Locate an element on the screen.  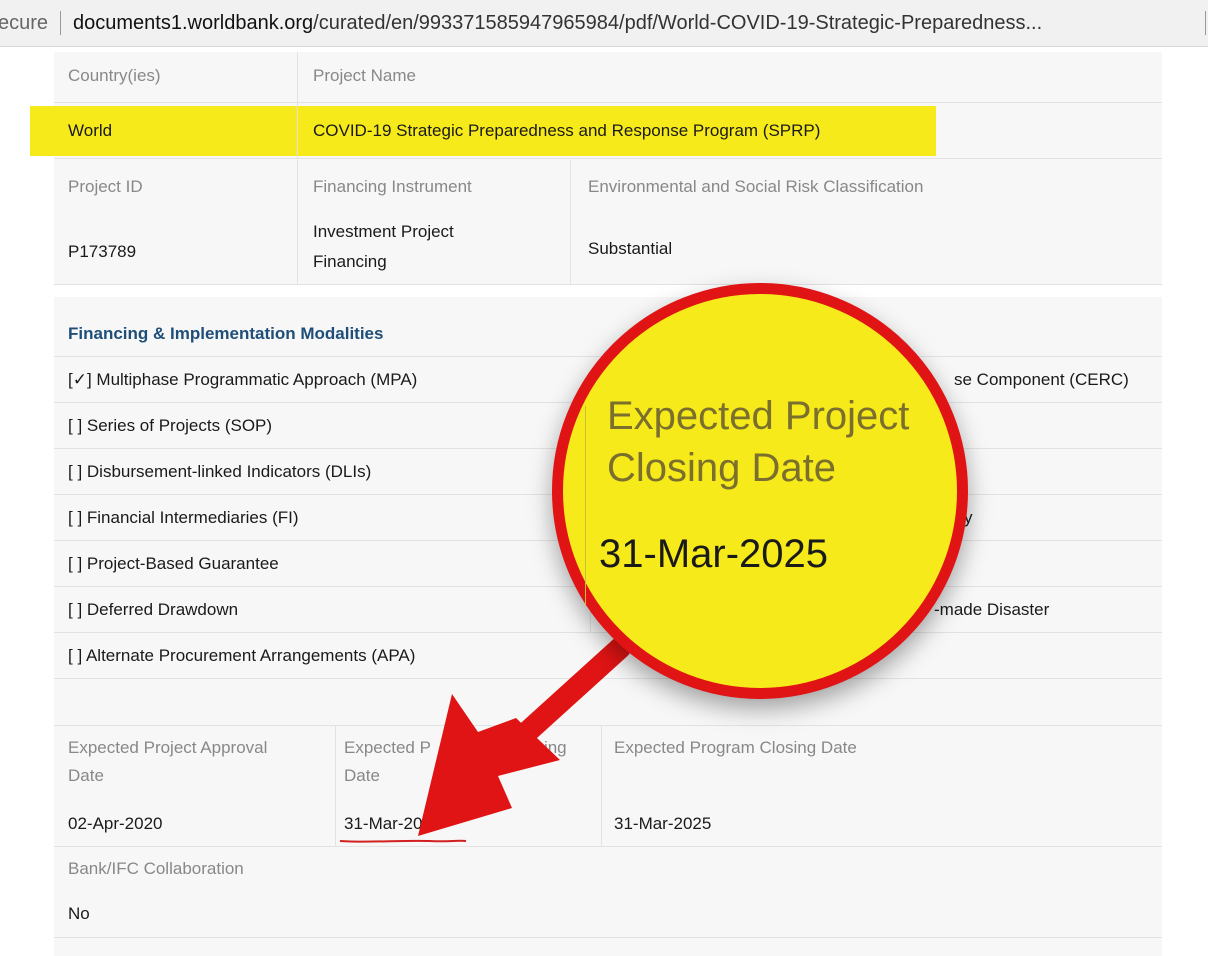
callout-cell-divider is located at coordinates (585, 506).